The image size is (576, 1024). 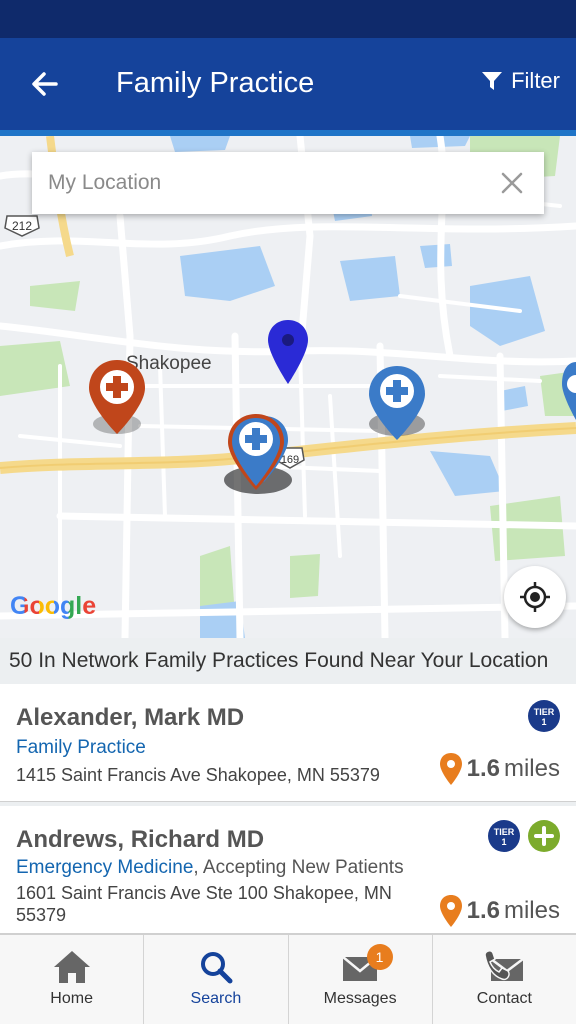 What do you see at coordinates (216, 998) in the screenshot?
I see `nav-search-label: Search` at bounding box center [216, 998].